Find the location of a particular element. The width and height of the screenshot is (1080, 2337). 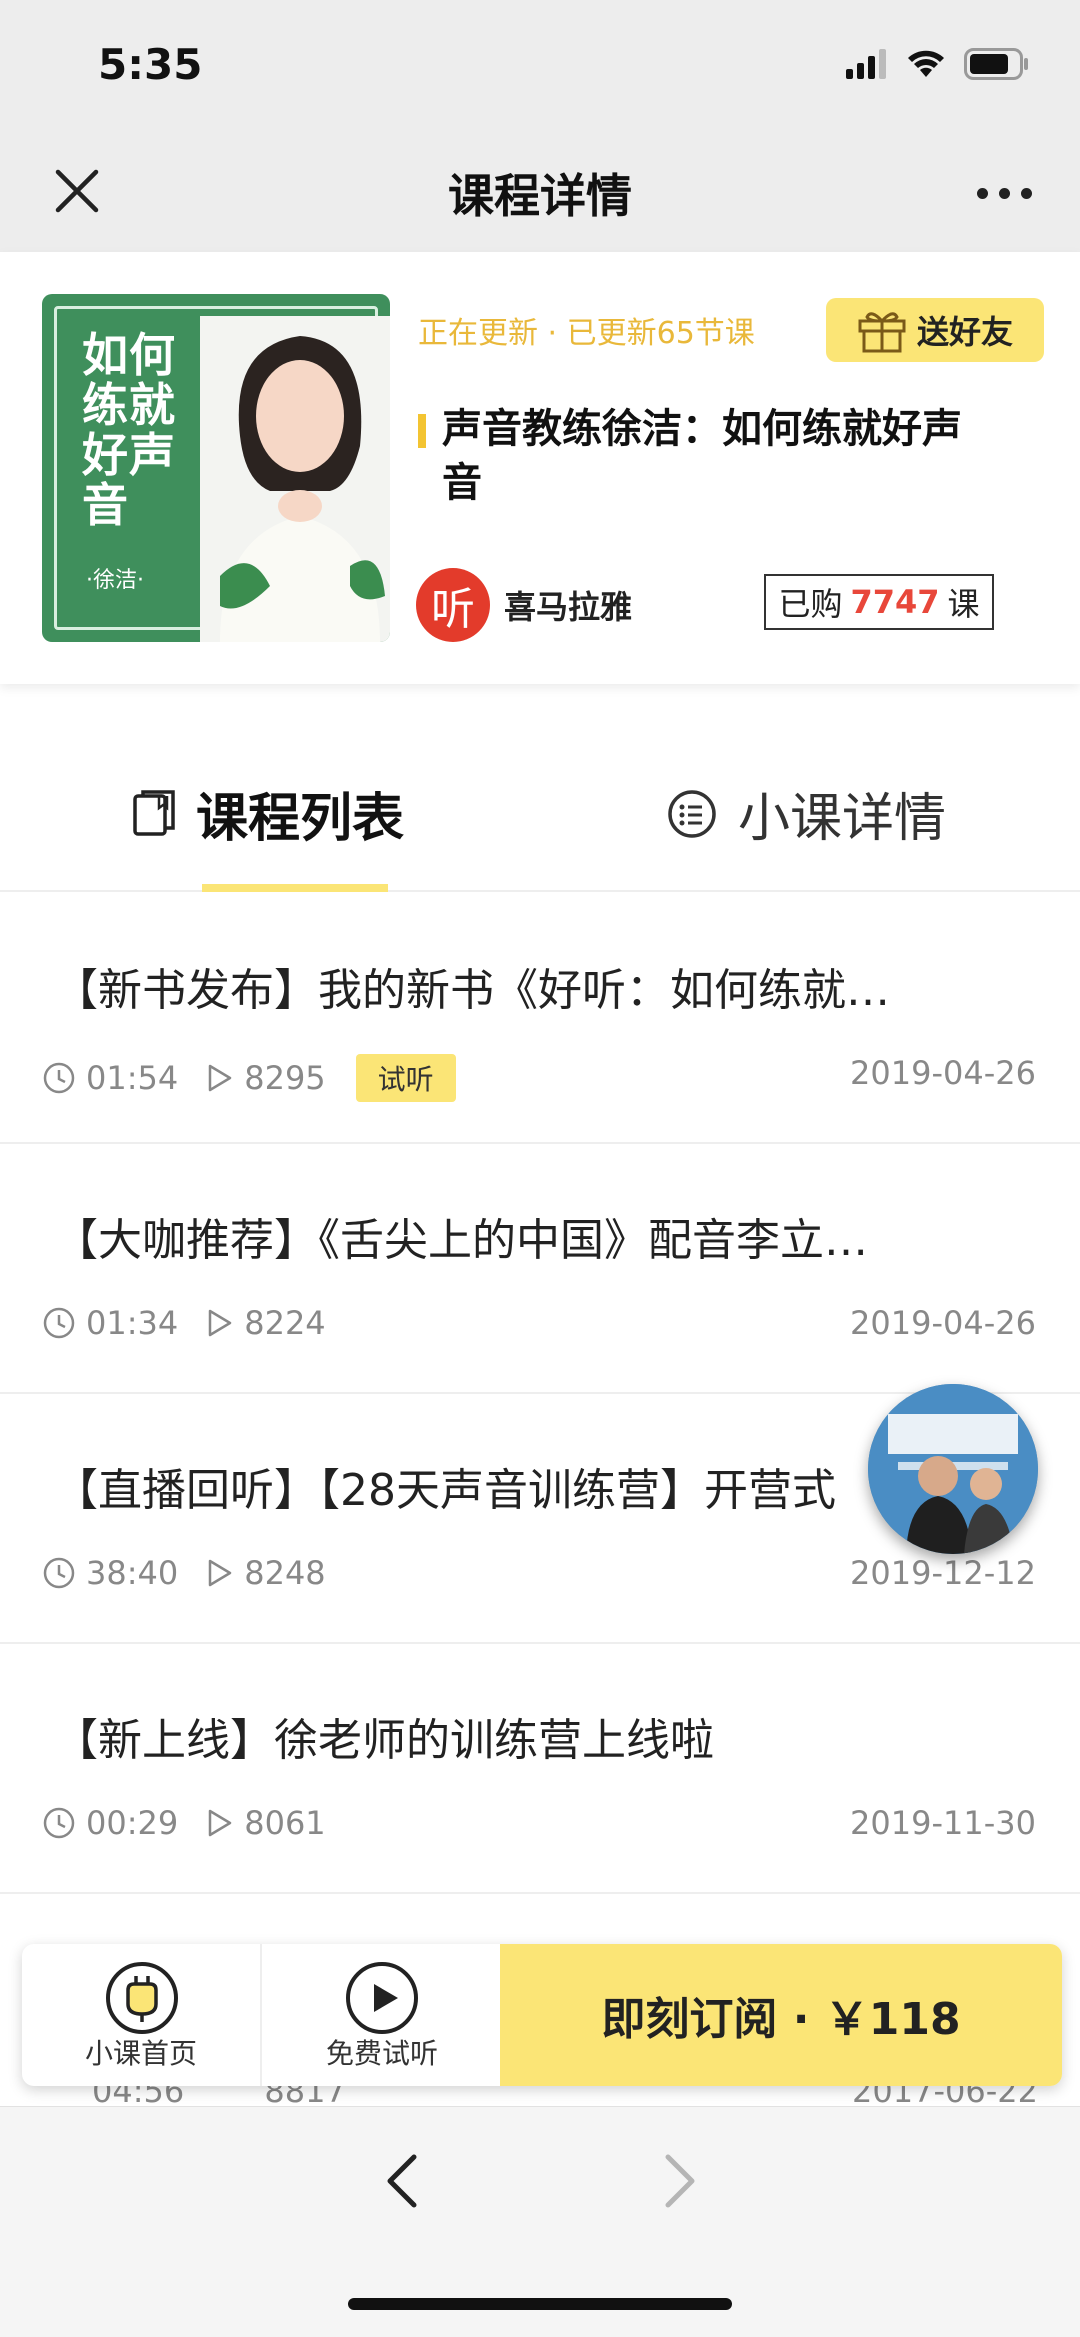

update-status: 正在更新 · 已更新65节课 is located at coordinates (586, 333).